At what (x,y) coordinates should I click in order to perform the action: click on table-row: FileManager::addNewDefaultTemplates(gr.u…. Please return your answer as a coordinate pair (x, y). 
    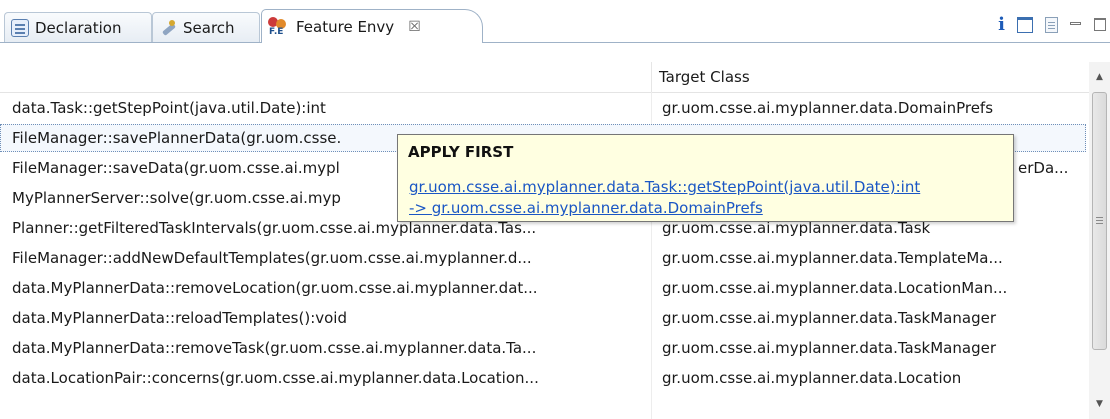
    Looking at the image, I should click on (544, 258).